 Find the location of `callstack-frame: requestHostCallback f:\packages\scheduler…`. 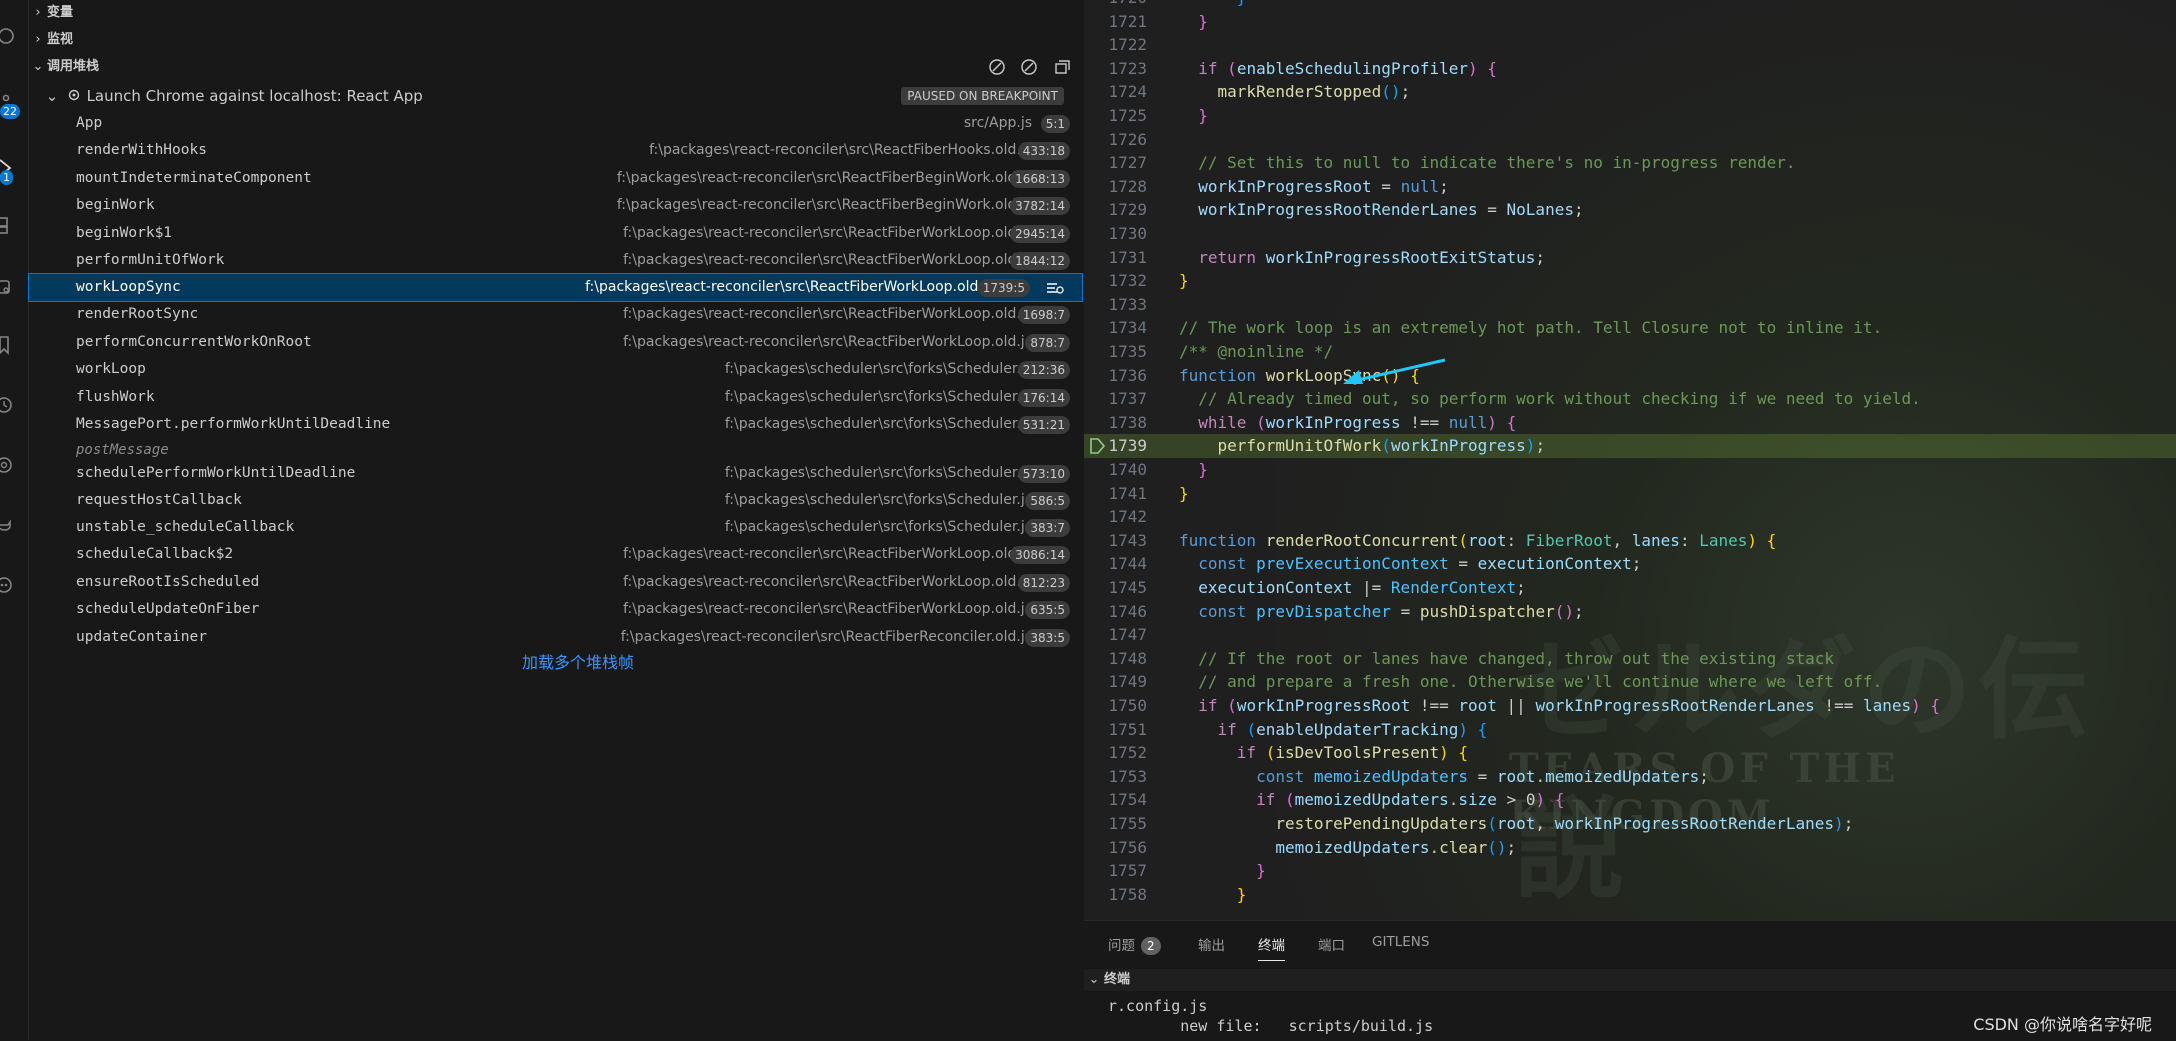

callstack-frame: requestHostCallback f:\packages\scheduler… is located at coordinates (555, 500).